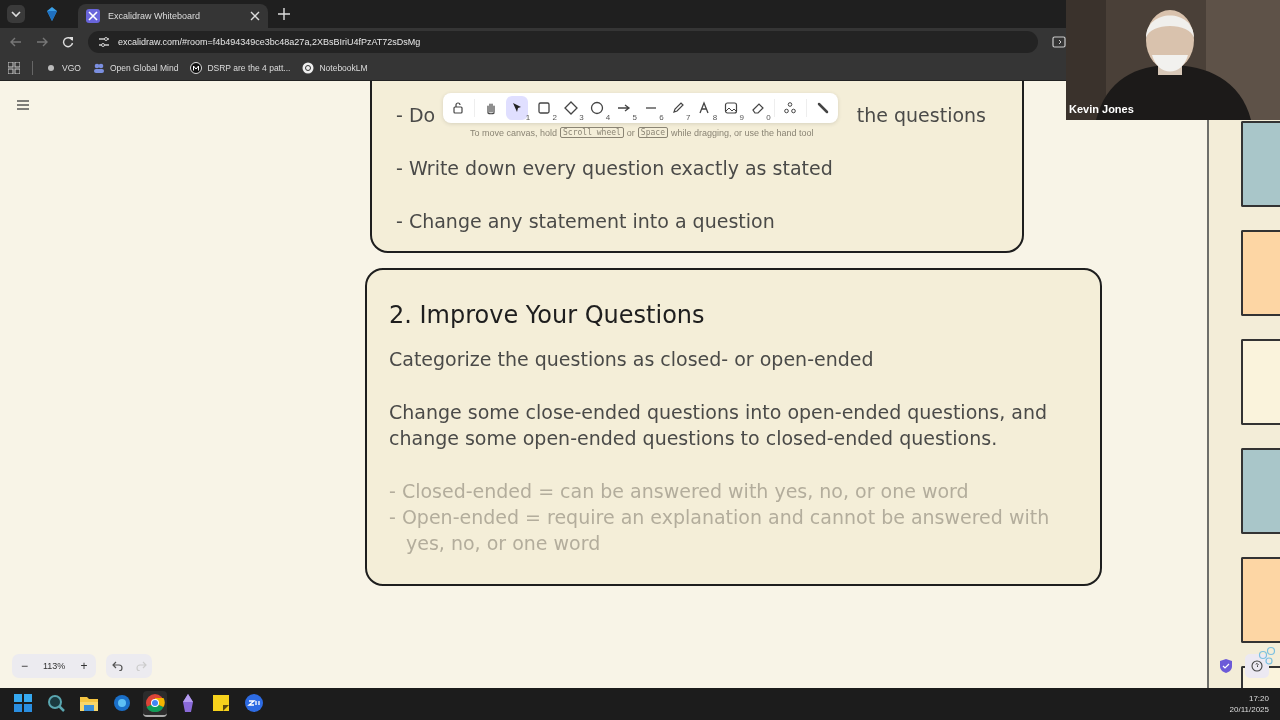 The width and height of the screenshot is (1280, 720). Describe the element at coordinates (790, 108) in the screenshot. I see `shapes-icon` at that location.